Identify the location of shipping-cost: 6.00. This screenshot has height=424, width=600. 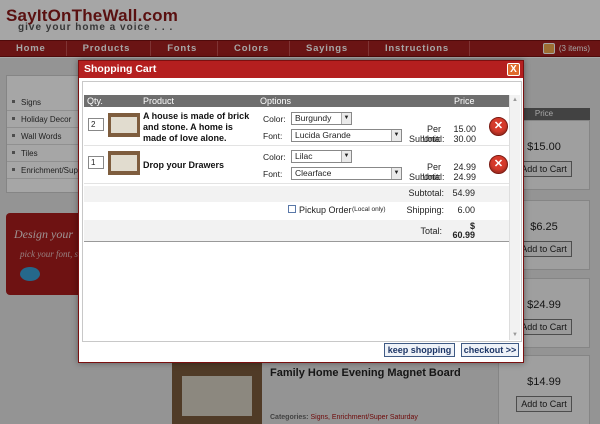
(466, 210).